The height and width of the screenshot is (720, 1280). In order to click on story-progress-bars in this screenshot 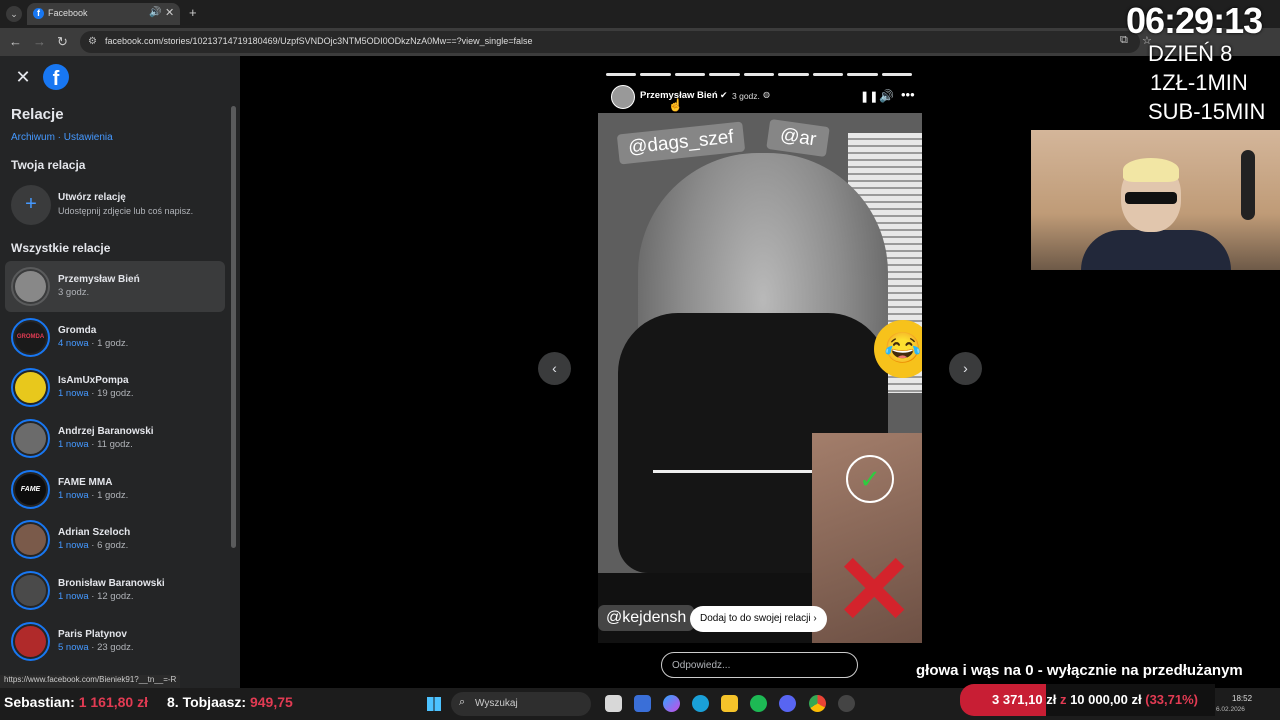, I will do `click(759, 74)`.